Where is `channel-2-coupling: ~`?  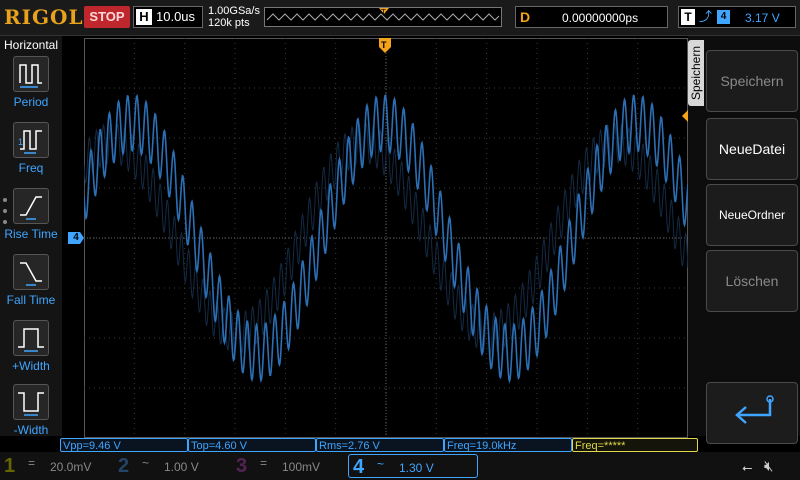 channel-2-coupling: ~ is located at coordinates (146, 463).